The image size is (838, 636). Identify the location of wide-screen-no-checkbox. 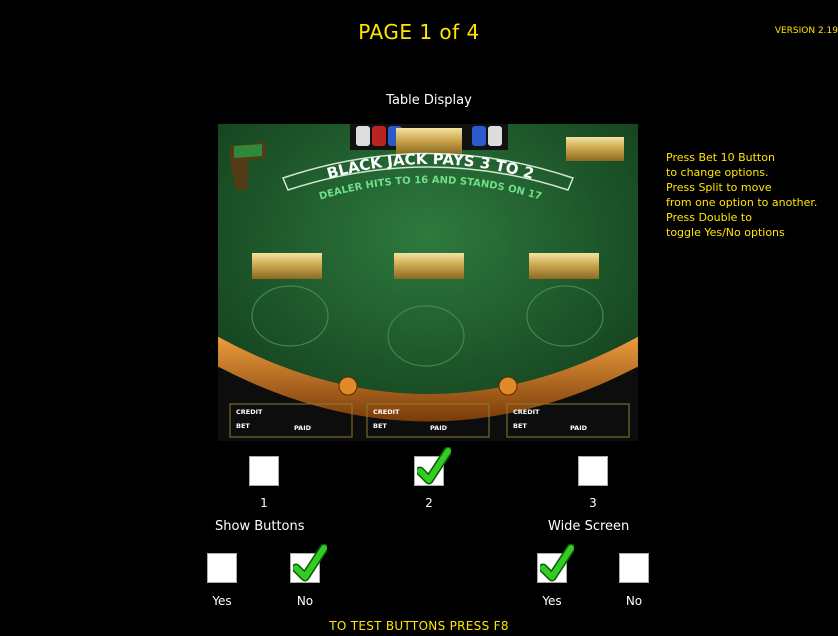
(634, 568).